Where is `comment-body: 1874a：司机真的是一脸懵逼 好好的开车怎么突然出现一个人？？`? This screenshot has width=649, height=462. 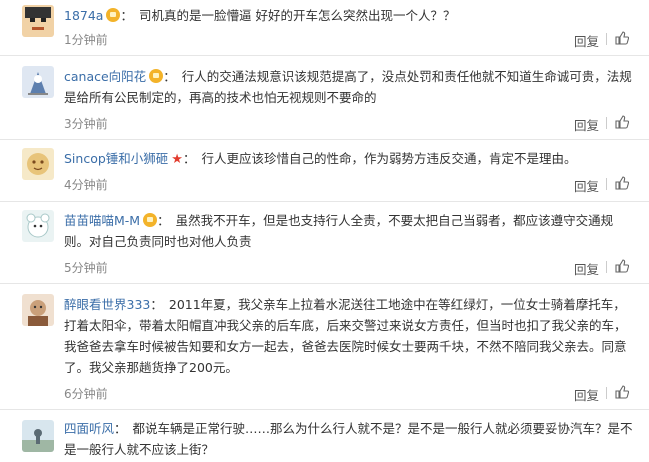
comment-body: 1874a：司机真的是一脸懵逼 好好的开车怎么突然出现一个人？？ is located at coordinates (260, 15).